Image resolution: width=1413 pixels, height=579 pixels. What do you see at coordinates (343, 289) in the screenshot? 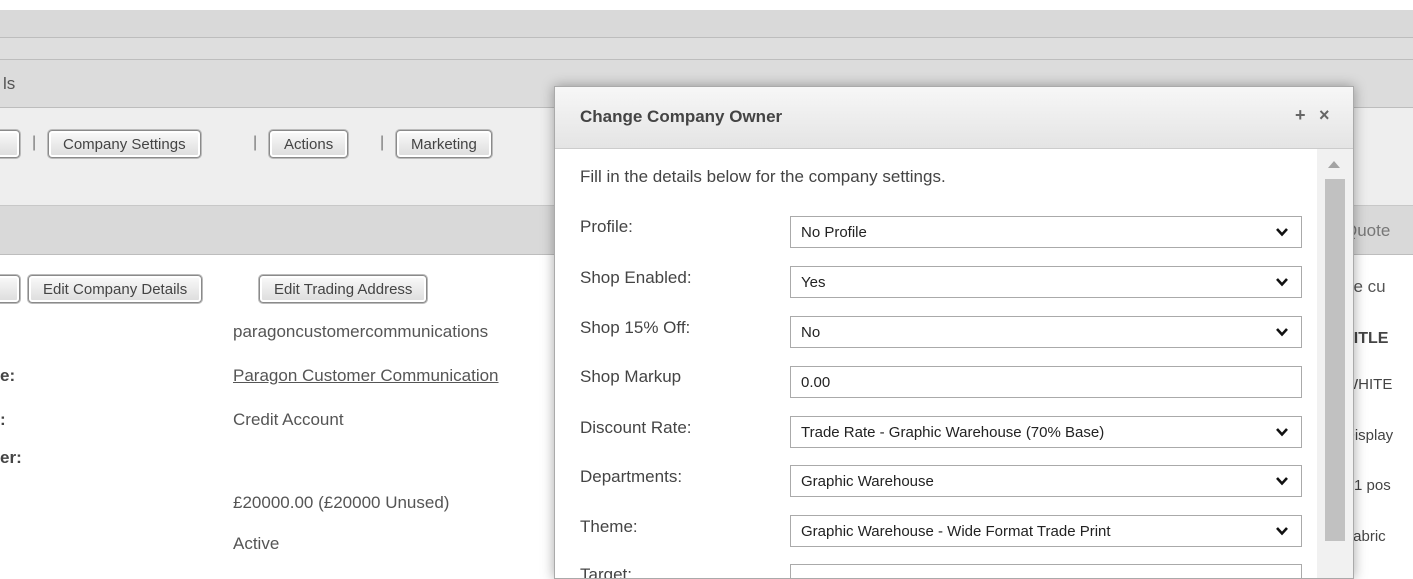
I see `edit-trading-address-button: Edit Trading Address` at bounding box center [343, 289].